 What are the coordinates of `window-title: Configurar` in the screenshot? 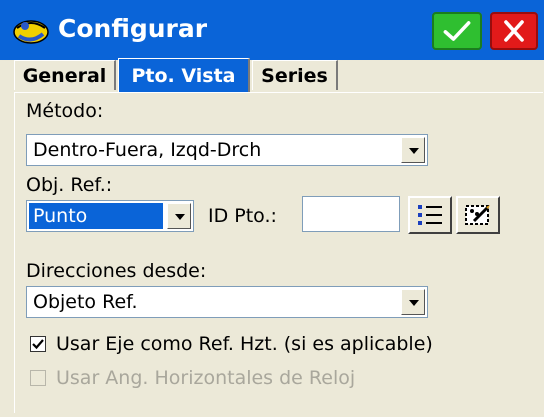 It's located at (133, 28).